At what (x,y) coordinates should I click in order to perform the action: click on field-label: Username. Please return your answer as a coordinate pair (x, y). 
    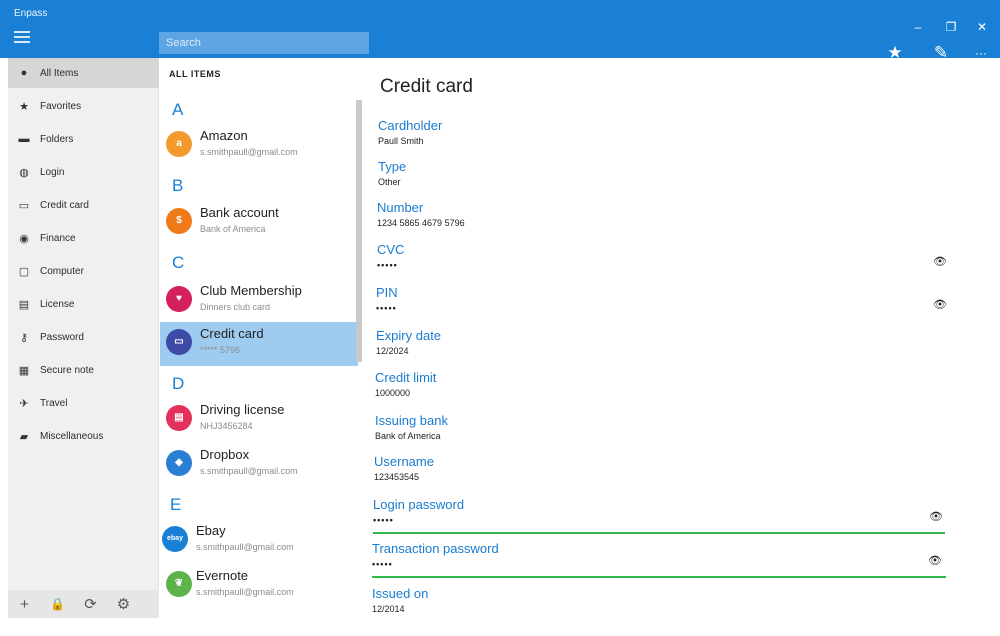
    Looking at the image, I should click on (404, 461).